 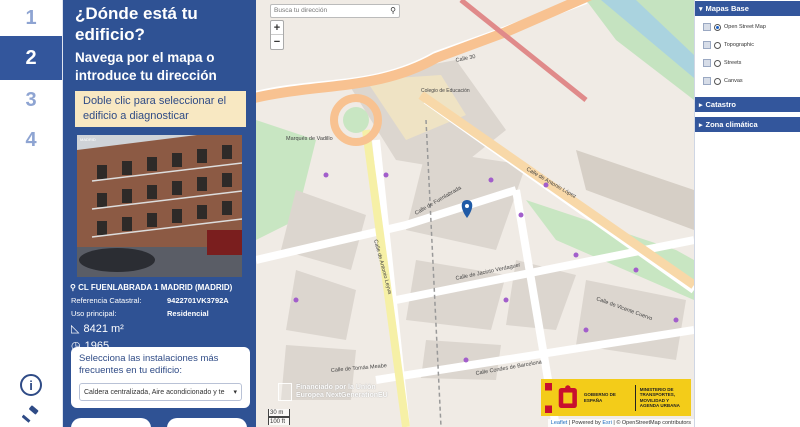 What do you see at coordinates (31, 414) in the screenshot?
I see `gavel-icon` at bounding box center [31, 414].